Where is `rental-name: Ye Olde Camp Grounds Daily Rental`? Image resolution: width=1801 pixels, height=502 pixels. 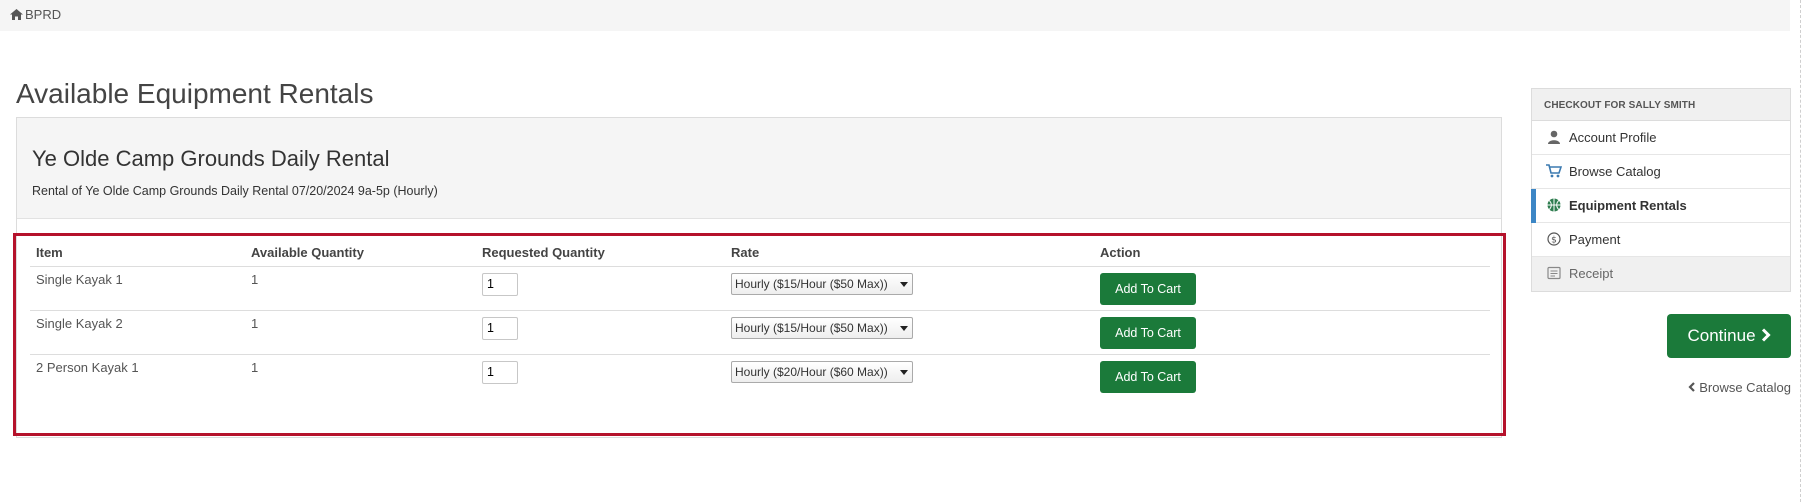 rental-name: Ye Olde Camp Grounds Daily Rental is located at coordinates (211, 158).